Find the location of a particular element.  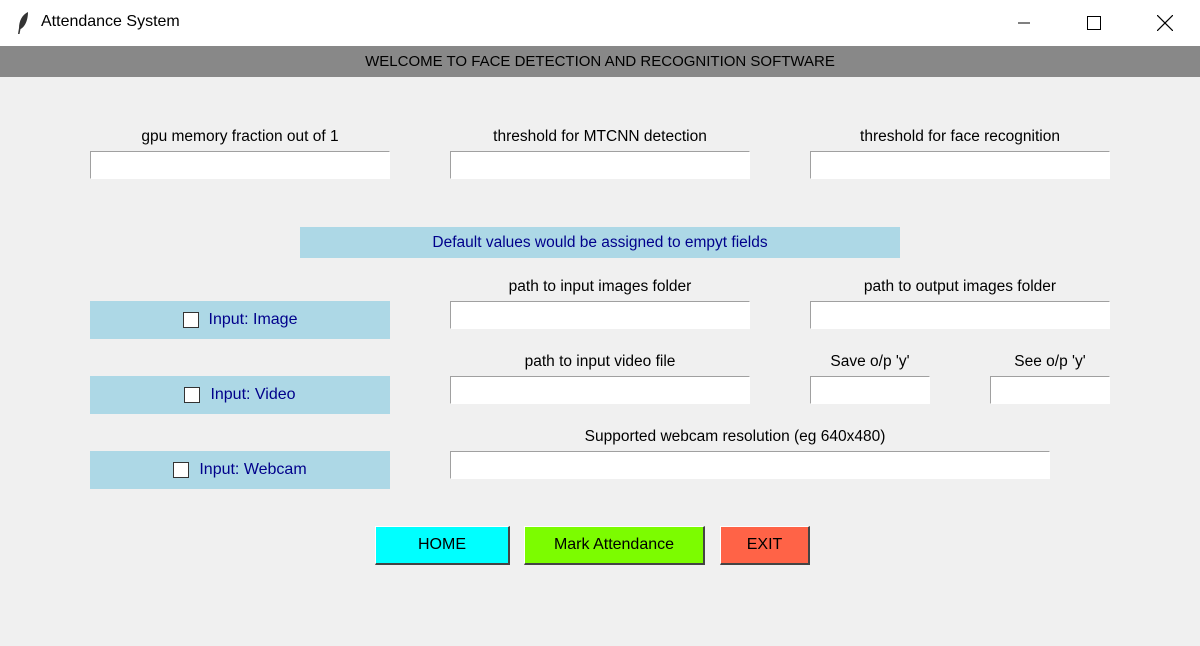

feather-icon is located at coordinates (23, 23).